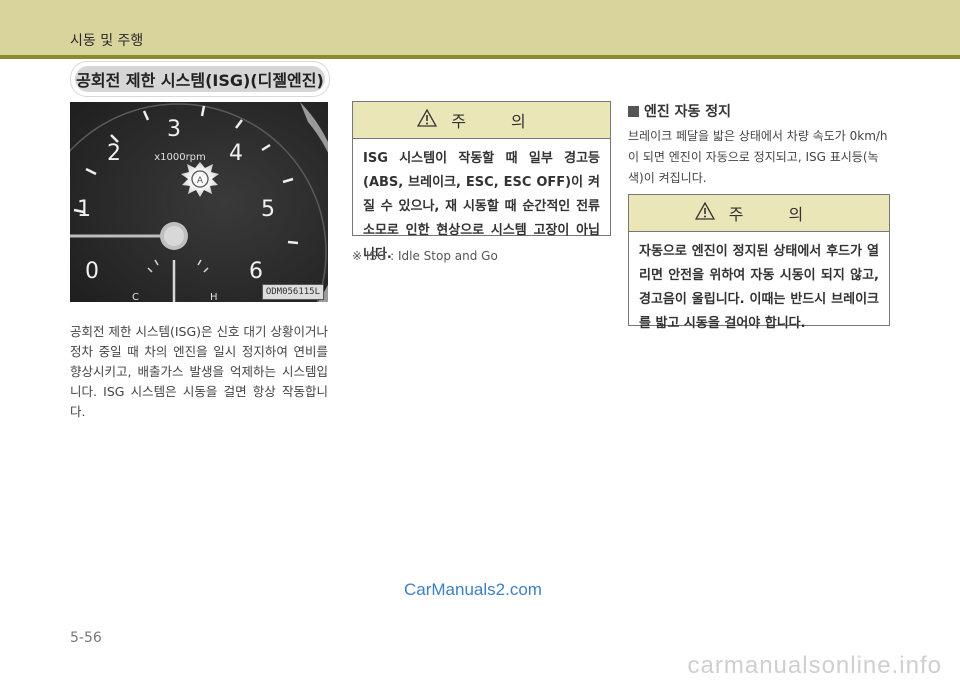 This screenshot has width=960, height=685. What do you see at coordinates (425, 256) in the screenshot?
I see `isg-abbreviation-note: ※ ISG : Idle Stop and Go` at bounding box center [425, 256].